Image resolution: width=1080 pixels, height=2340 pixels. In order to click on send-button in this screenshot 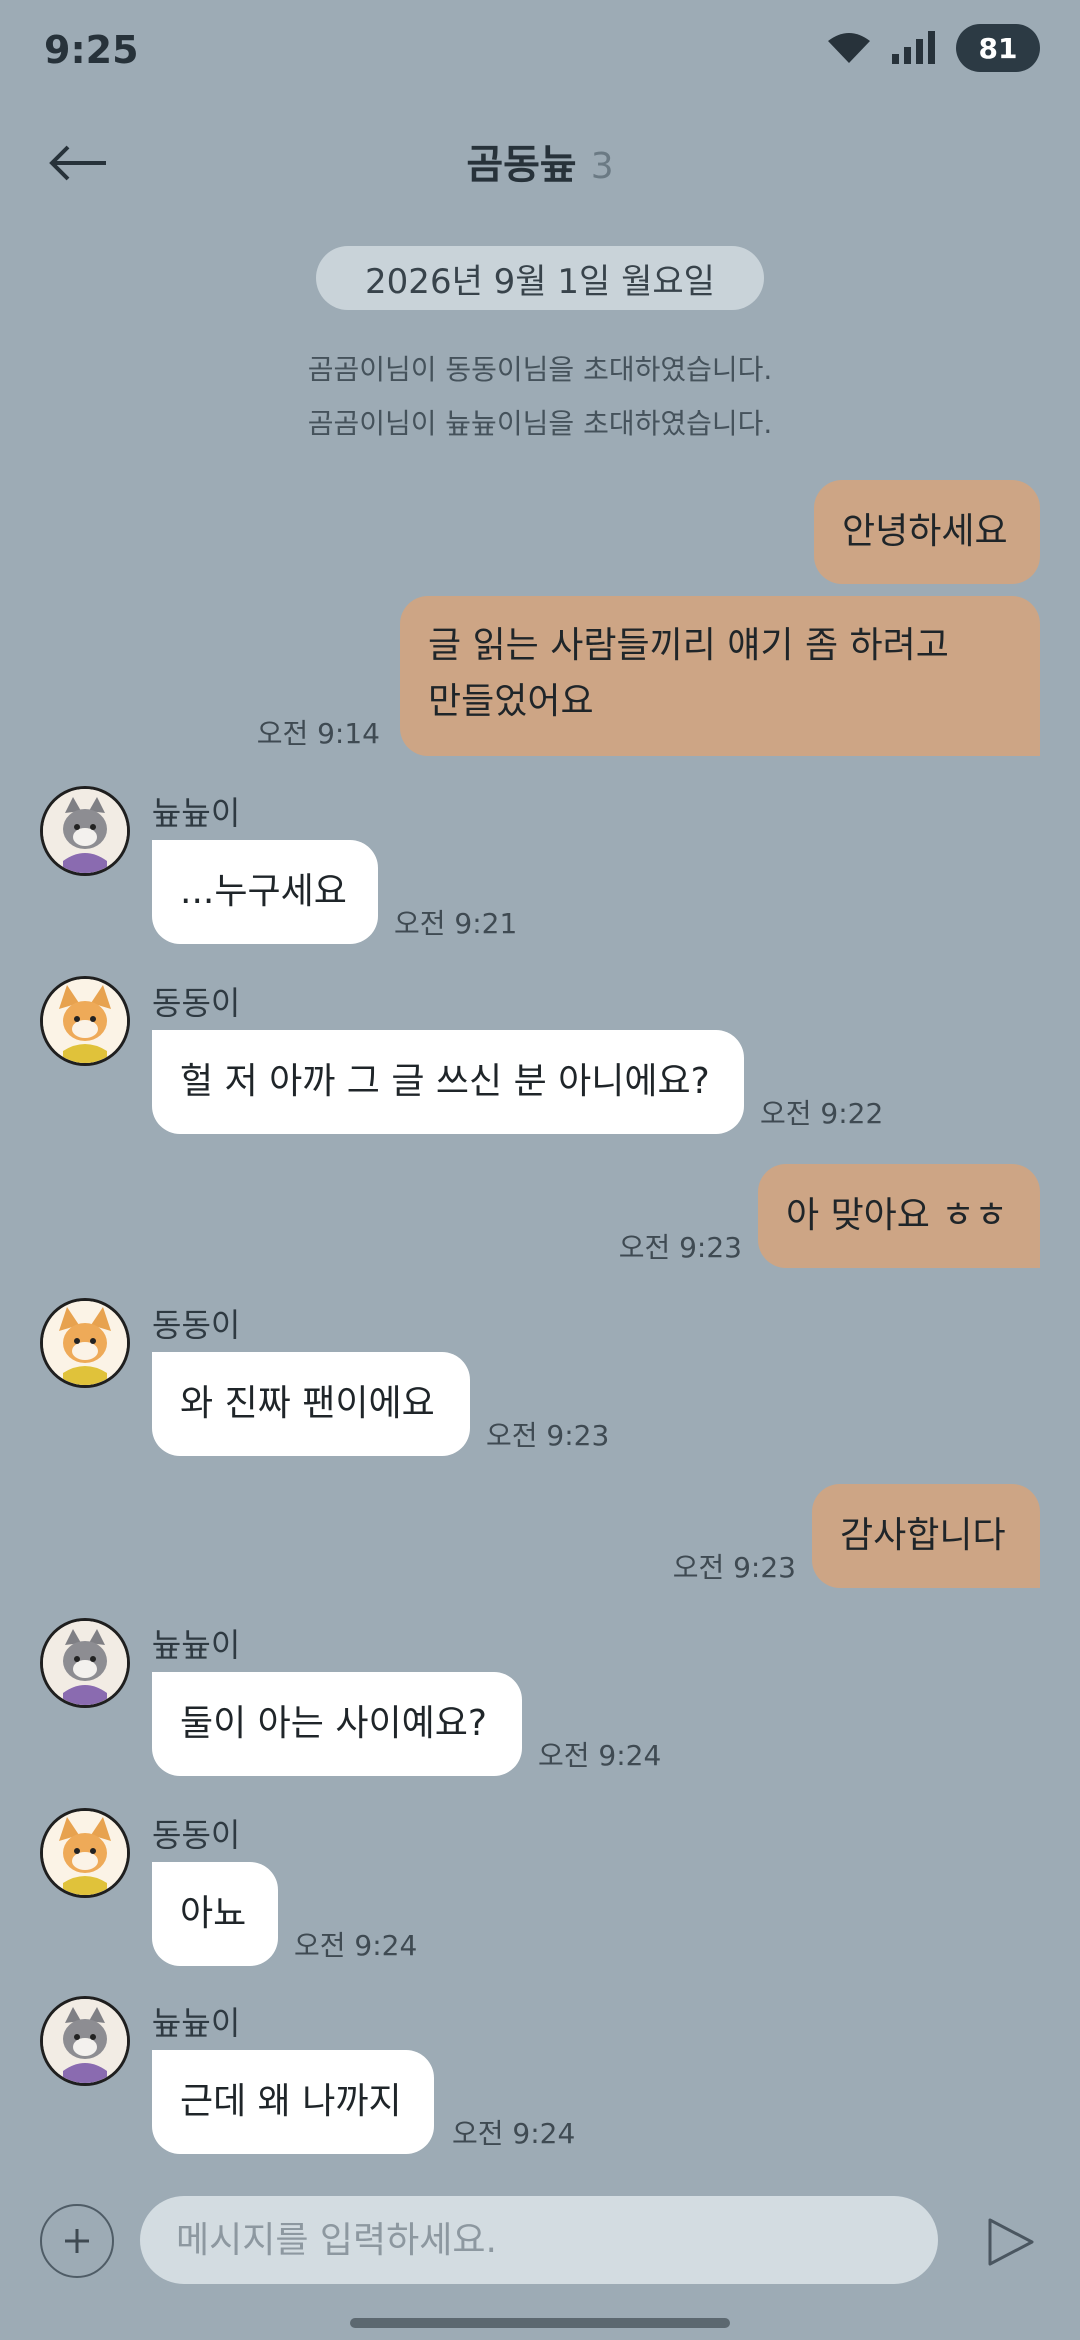, I will do `click(1010, 2242)`.